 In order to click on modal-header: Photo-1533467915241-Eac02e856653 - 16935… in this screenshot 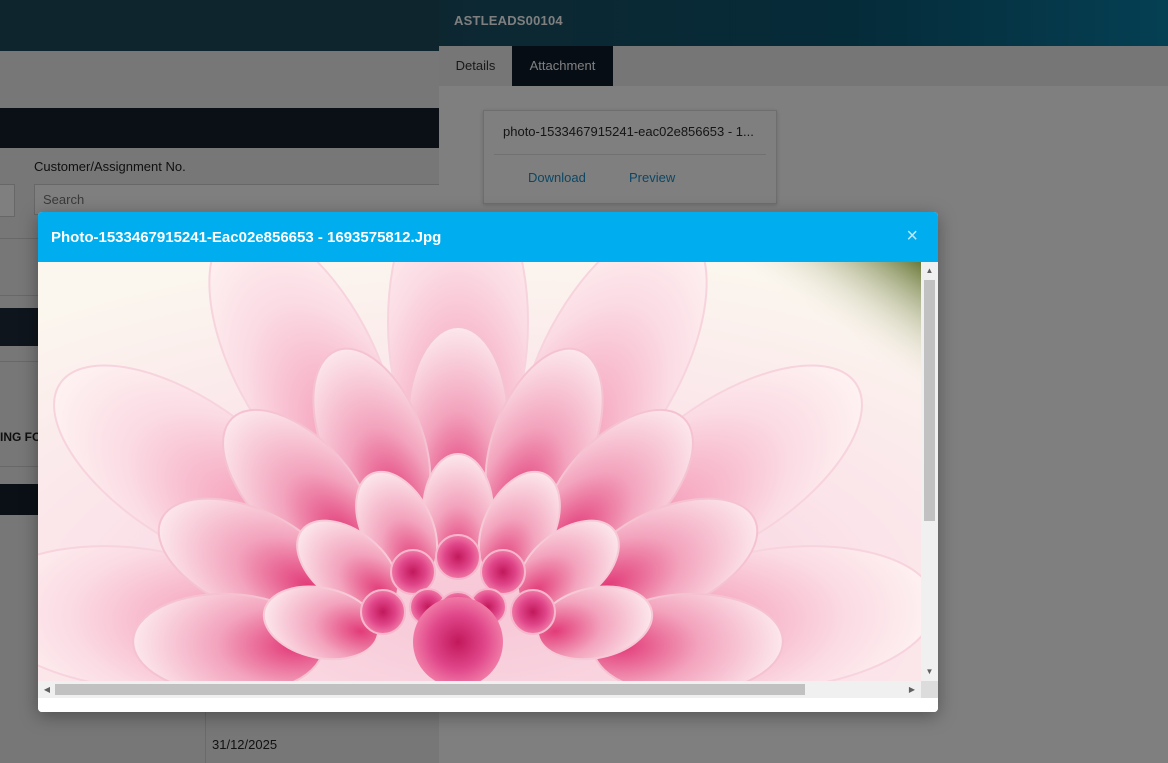, I will do `click(488, 237)`.